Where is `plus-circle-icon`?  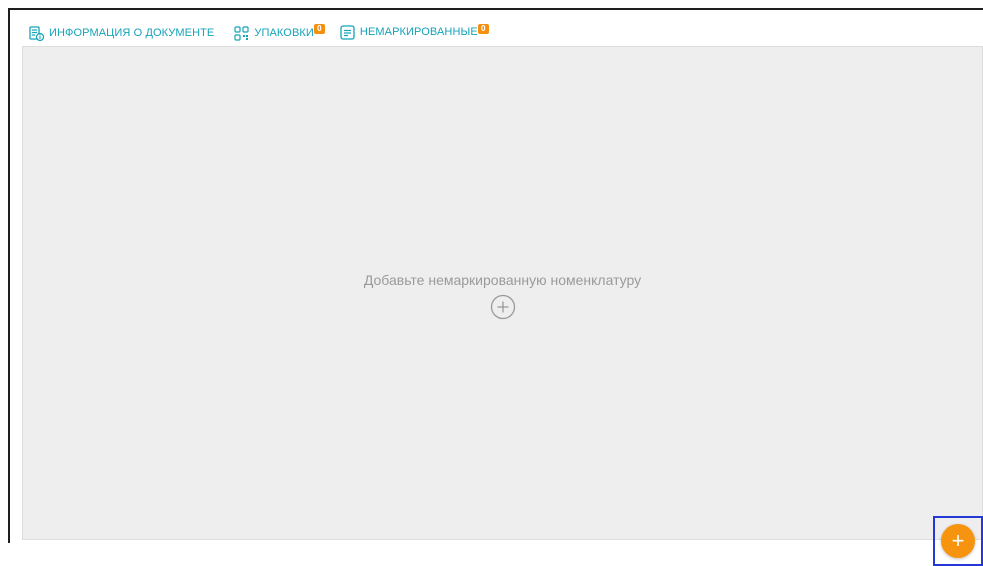
plus-circle-icon is located at coordinates (503, 307).